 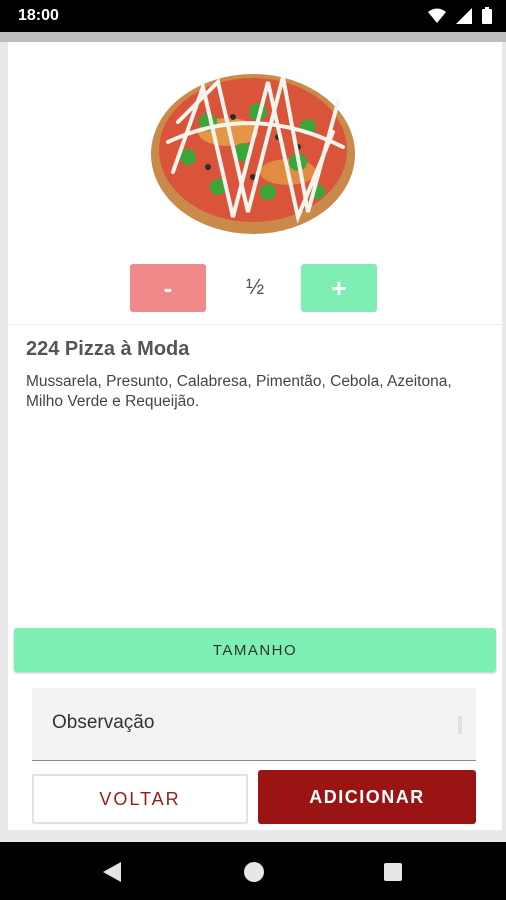 I want to click on navigation-bar, so click(x=253, y=871).